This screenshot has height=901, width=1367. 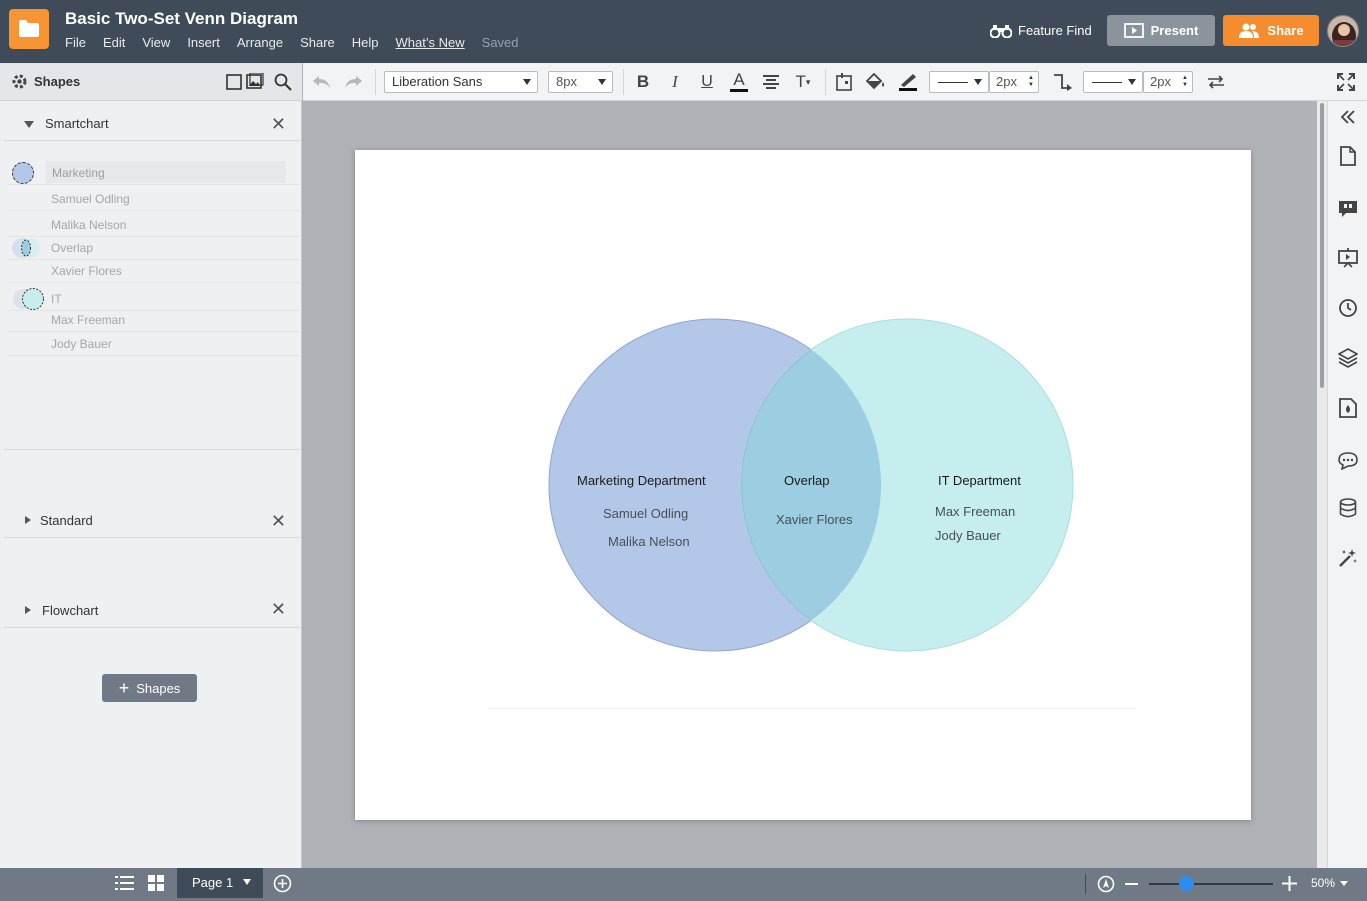 I want to click on grid-view-icon, so click(x=156, y=886).